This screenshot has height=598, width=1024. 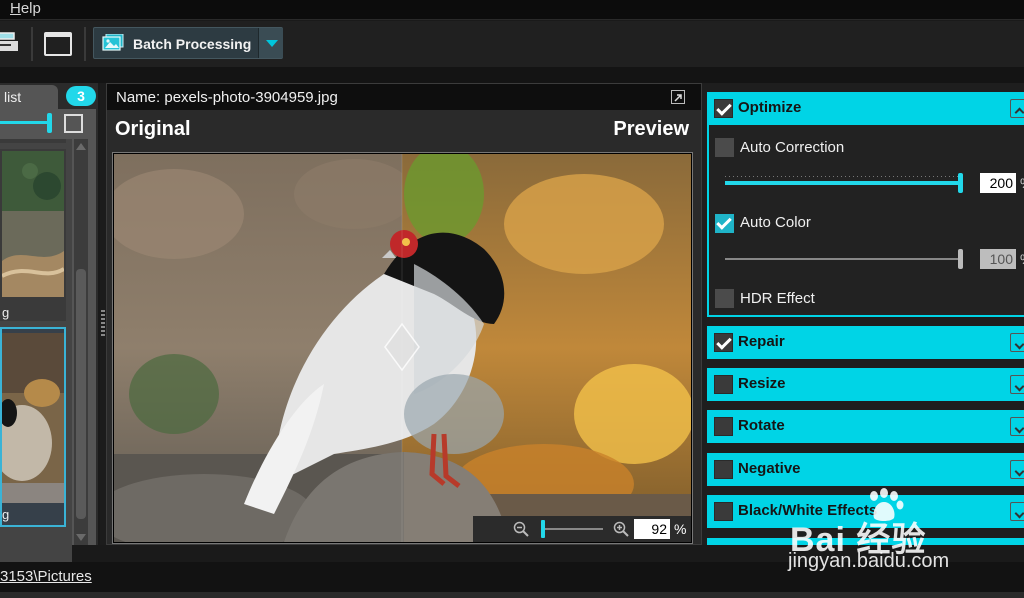 What do you see at coordinates (762, 383) in the screenshot?
I see `section-label: Resize` at bounding box center [762, 383].